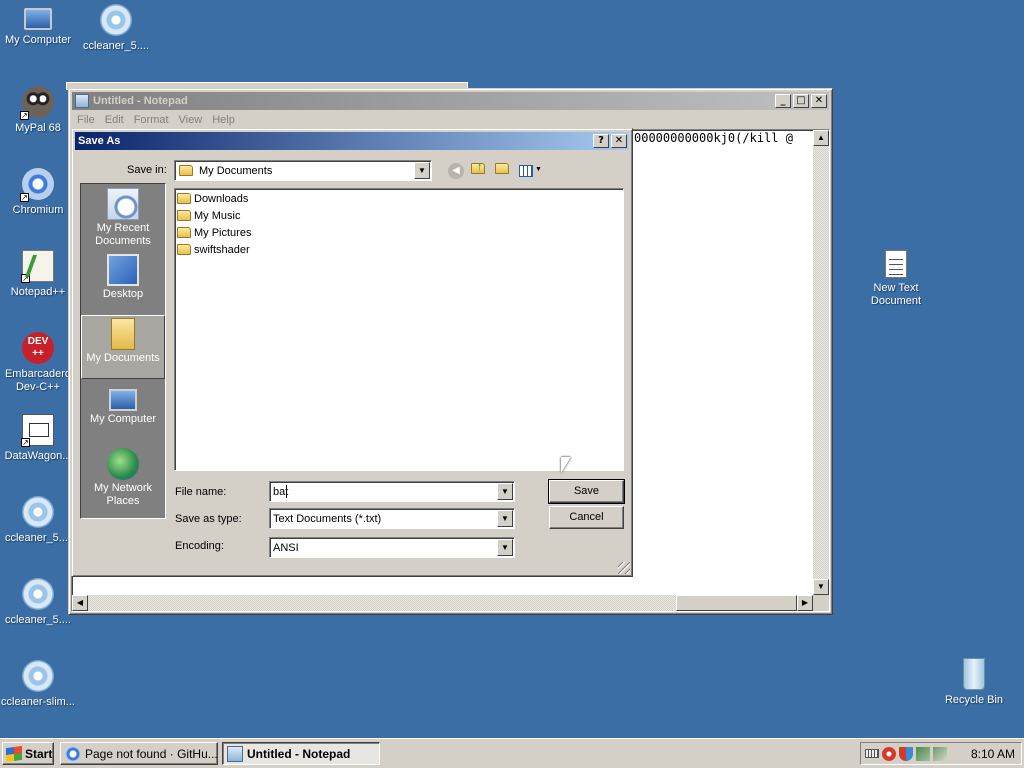 This screenshot has height=768, width=1024. I want to click on place-label: My Documents, so click(123, 358).